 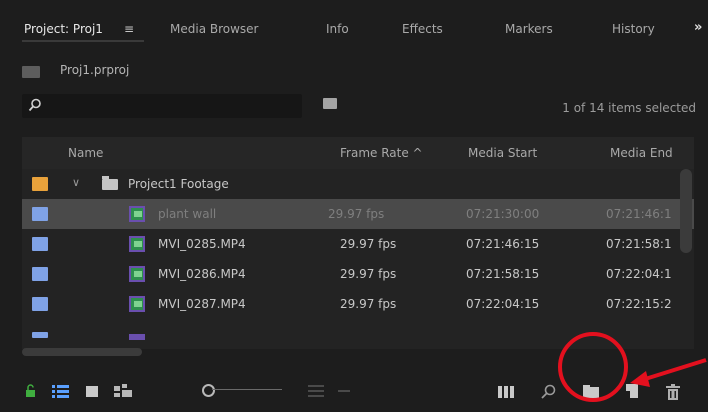 I want to click on tab-info: Info, so click(x=337, y=29).